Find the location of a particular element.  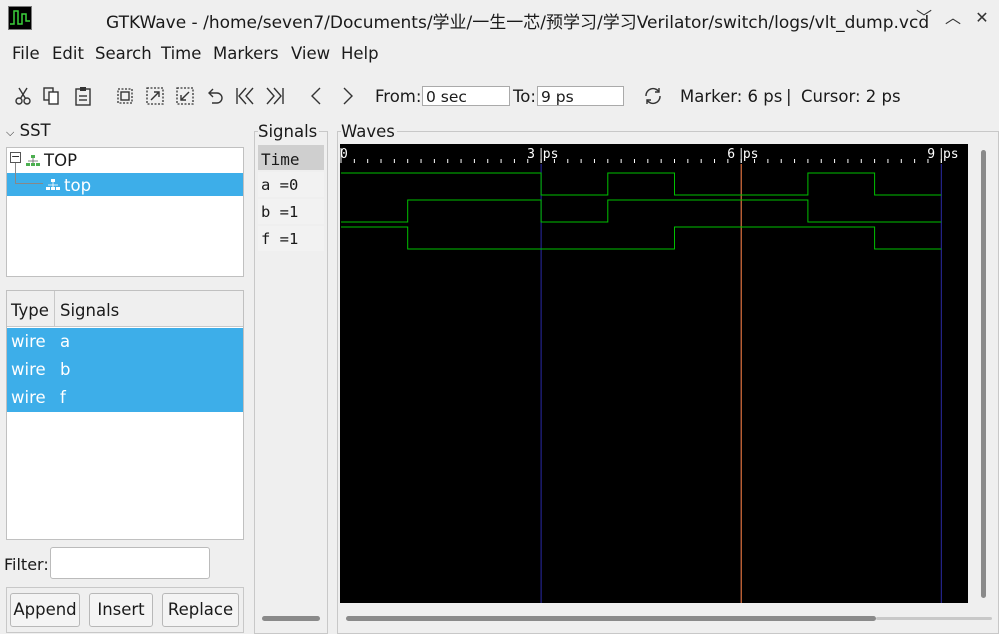

chevron-down-icon: ⌵ is located at coordinates (10, 132).